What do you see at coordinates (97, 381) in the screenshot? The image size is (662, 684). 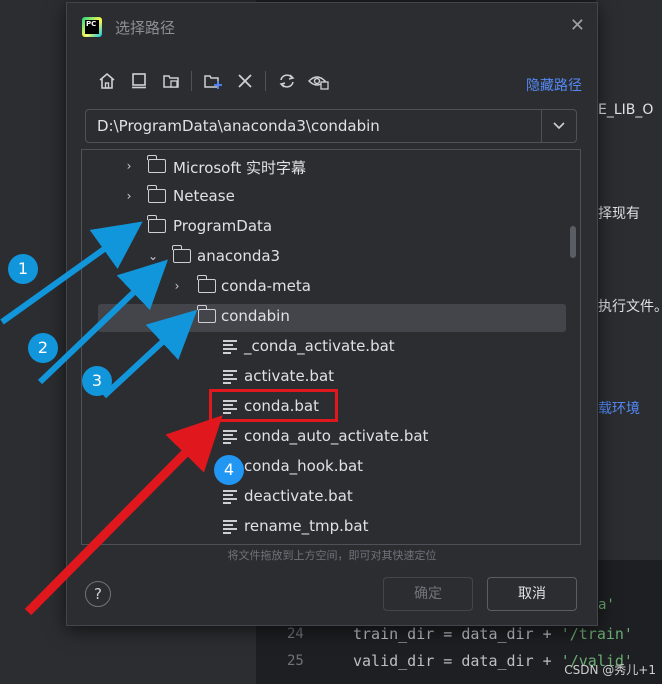 I see `step-badge: 3` at bounding box center [97, 381].